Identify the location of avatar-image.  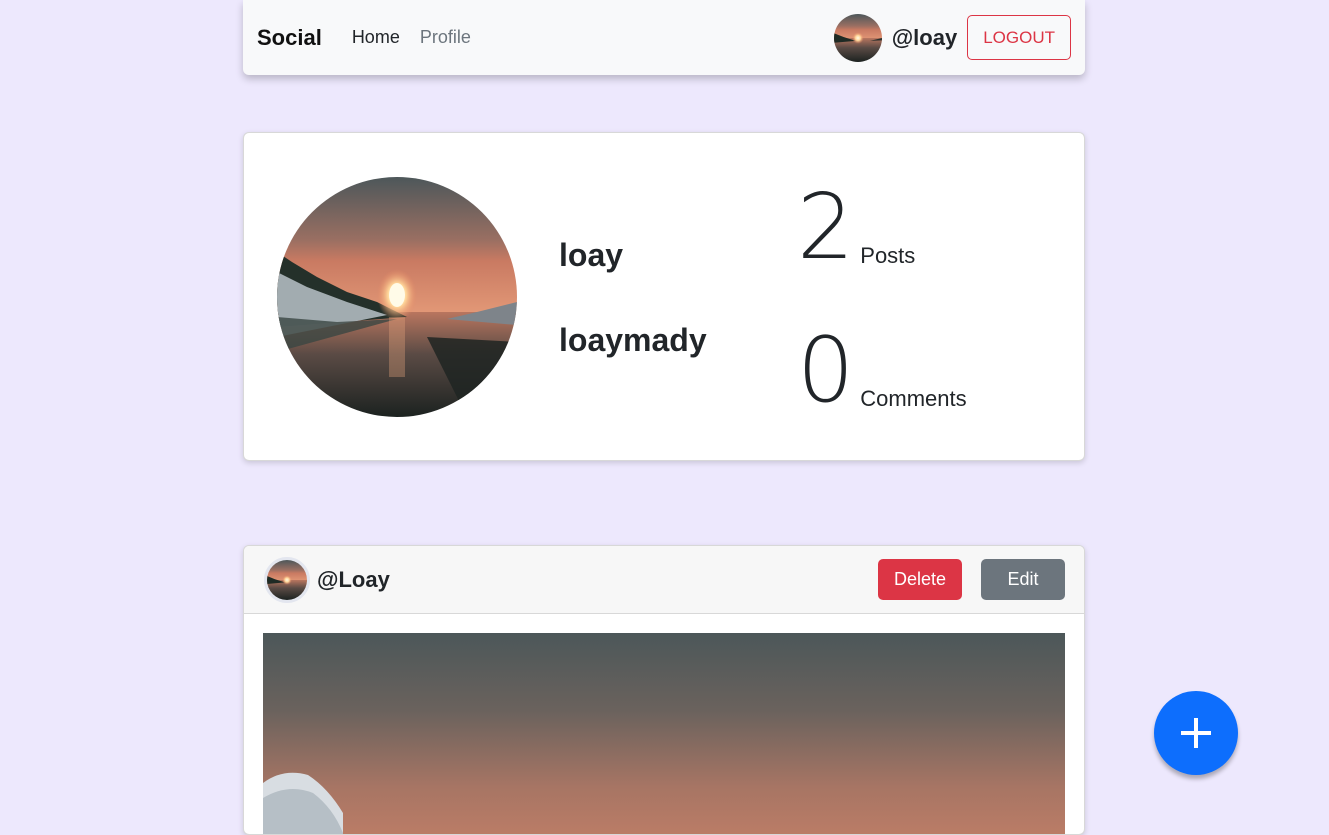
(857, 37).